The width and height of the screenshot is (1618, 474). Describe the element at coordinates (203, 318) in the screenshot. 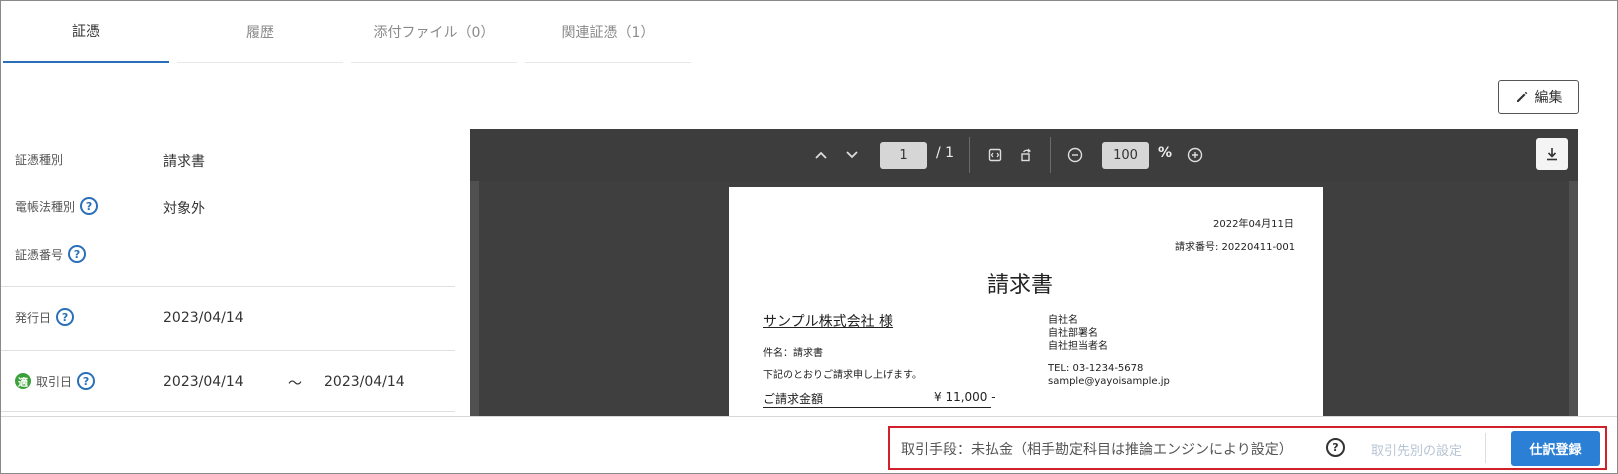

I see `issue-date-value: 2023/04/14` at that location.